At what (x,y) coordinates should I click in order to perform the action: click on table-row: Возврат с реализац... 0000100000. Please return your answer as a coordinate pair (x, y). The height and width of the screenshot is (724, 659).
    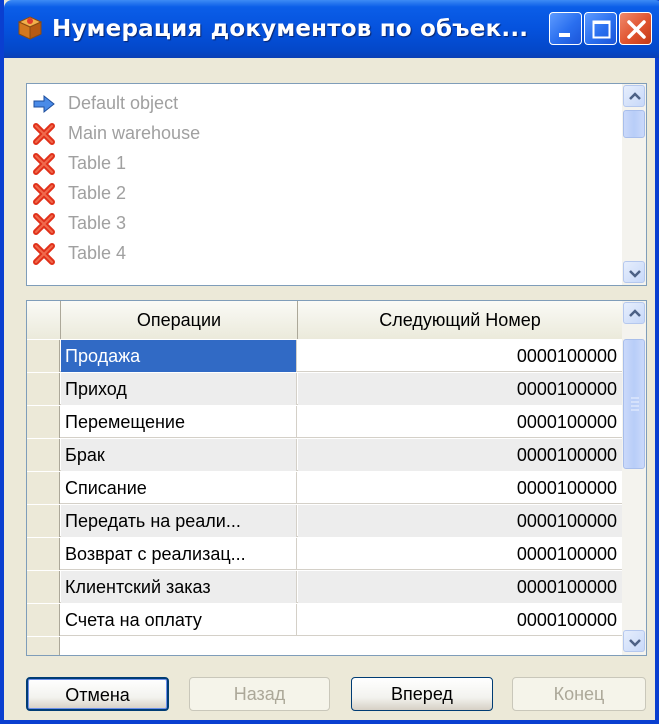
    Looking at the image, I should click on (325, 554).